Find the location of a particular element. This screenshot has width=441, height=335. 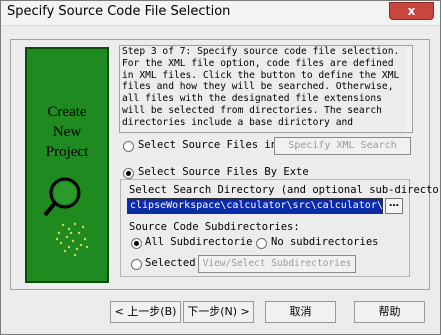

subdirectories-label: Source Code Subdirectories: is located at coordinates (214, 227).